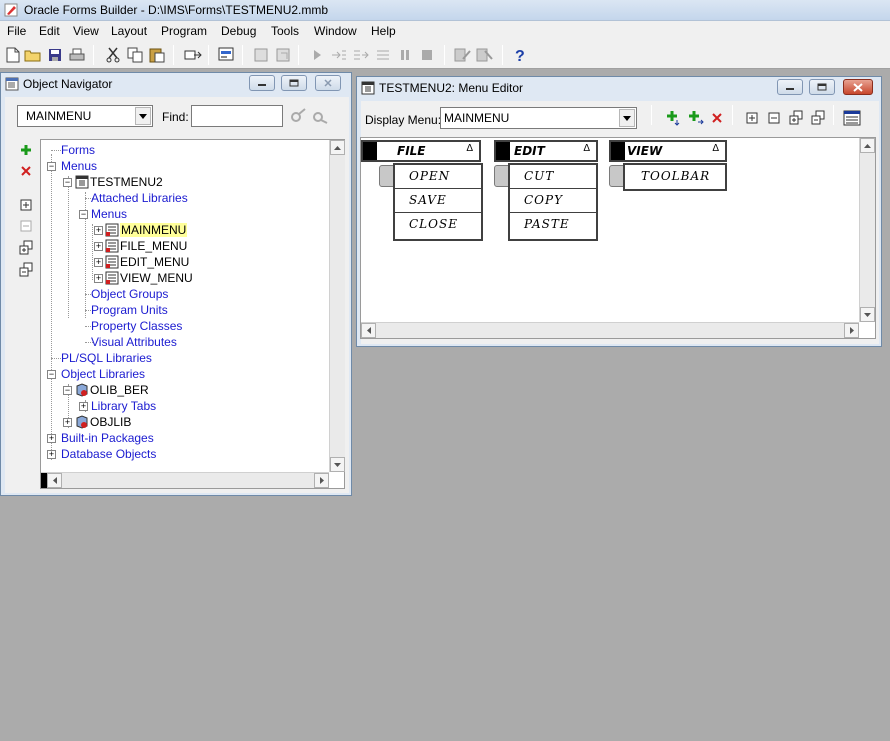 The height and width of the screenshot is (741, 890). Describe the element at coordinates (79, 166) in the screenshot. I see `tree-menus: Menus` at that location.